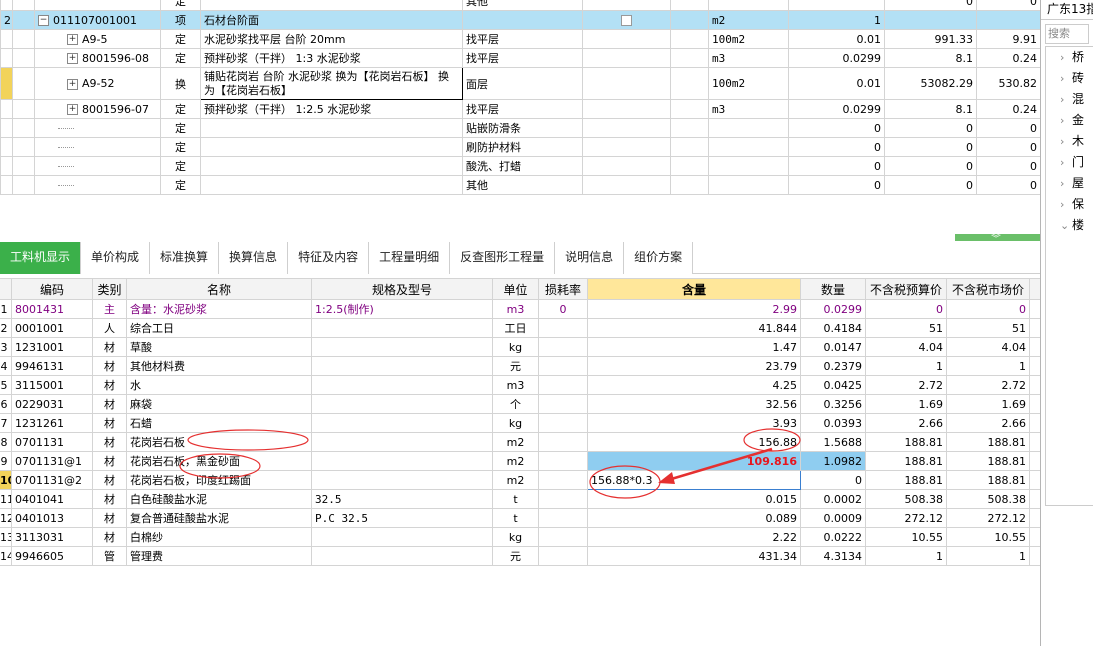 The width and height of the screenshot is (1093, 646). What do you see at coordinates (1069, 162) in the screenshot?
I see `library-tree-item: › 门` at bounding box center [1069, 162].